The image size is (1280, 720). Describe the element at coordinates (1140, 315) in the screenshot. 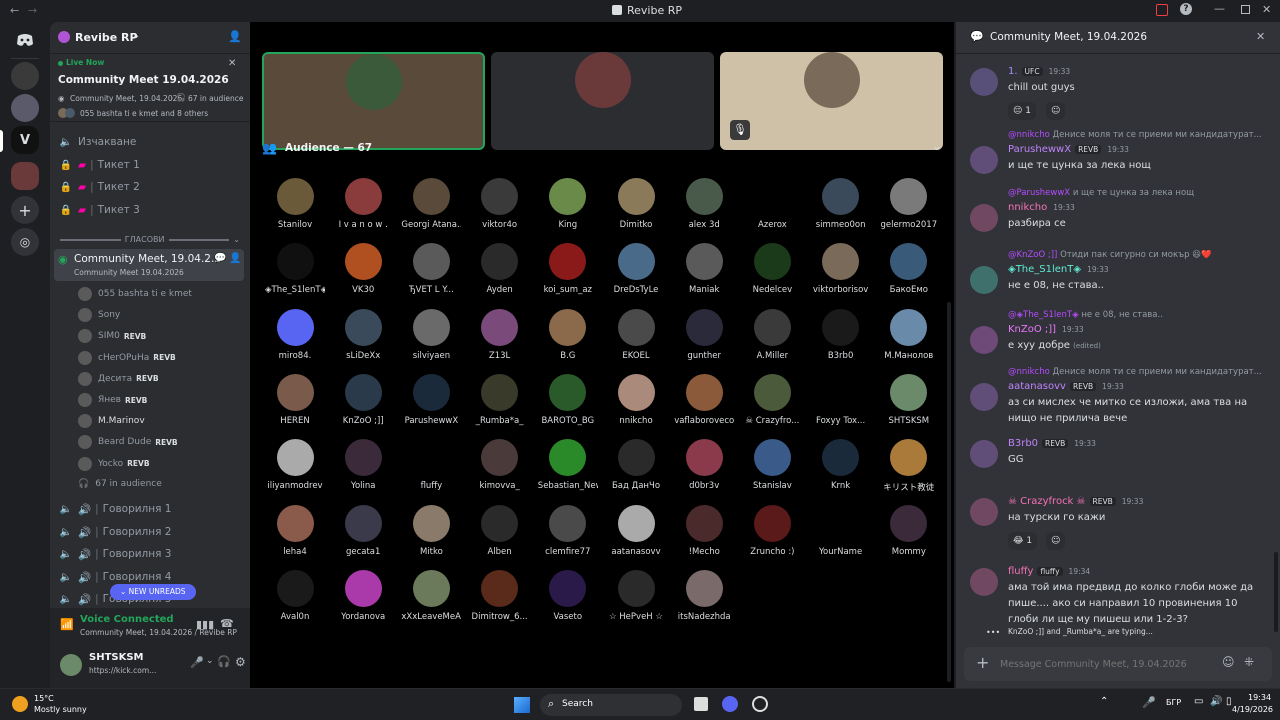

I see `reply-preview: @◈The_S1lenT◈ не е 08, не става..` at that location.